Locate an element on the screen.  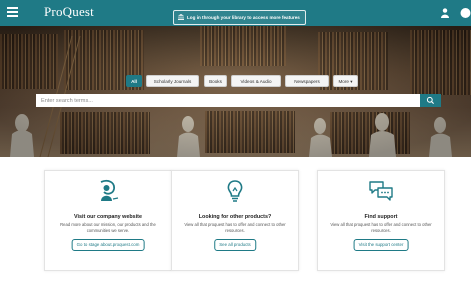
tab-newspapers: Newspapers is located at coordinates (307, 81).